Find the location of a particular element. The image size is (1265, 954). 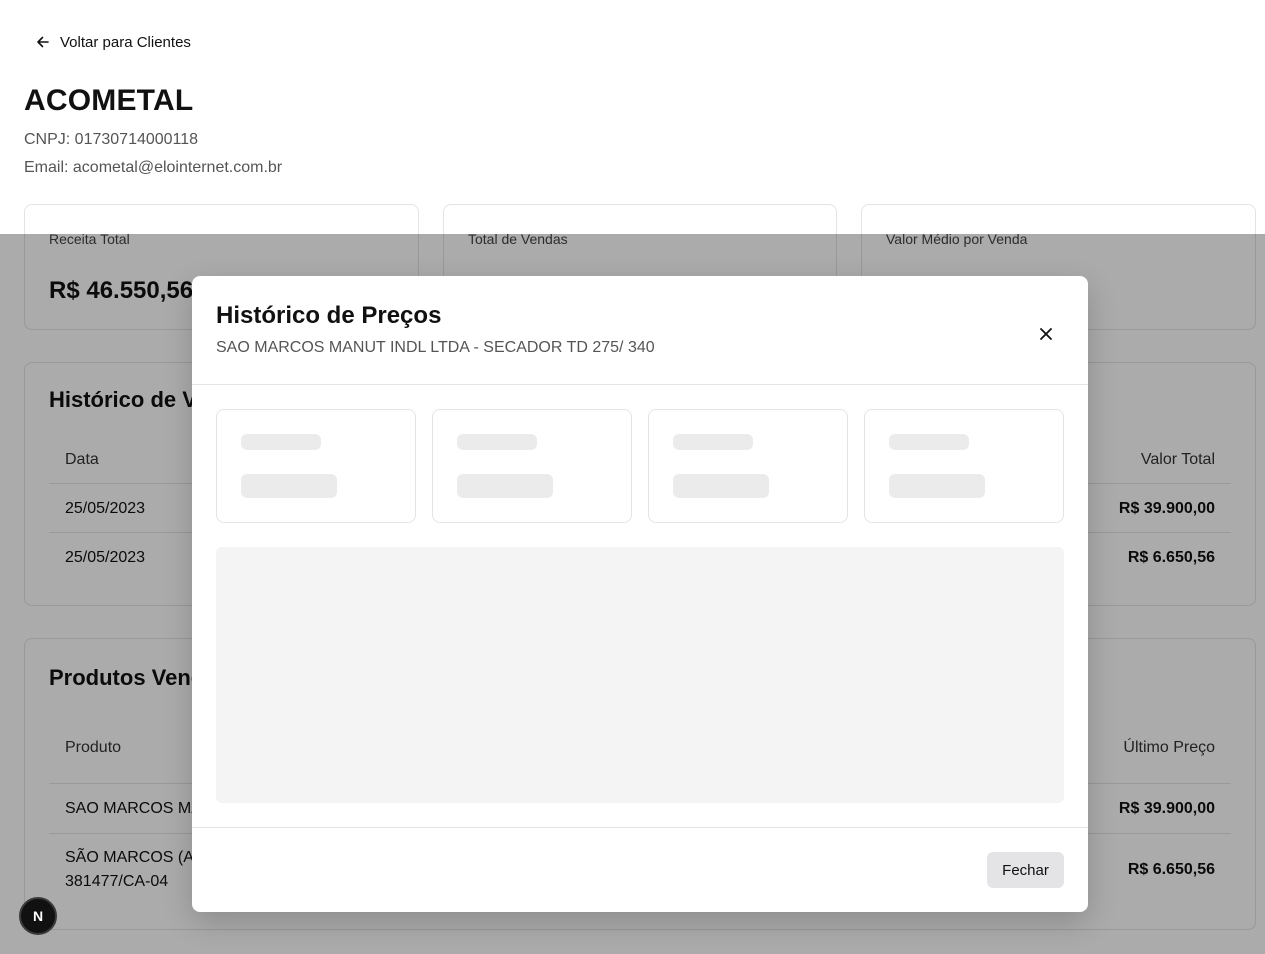

modal-footer-divider is located at coordinates (640, 827).